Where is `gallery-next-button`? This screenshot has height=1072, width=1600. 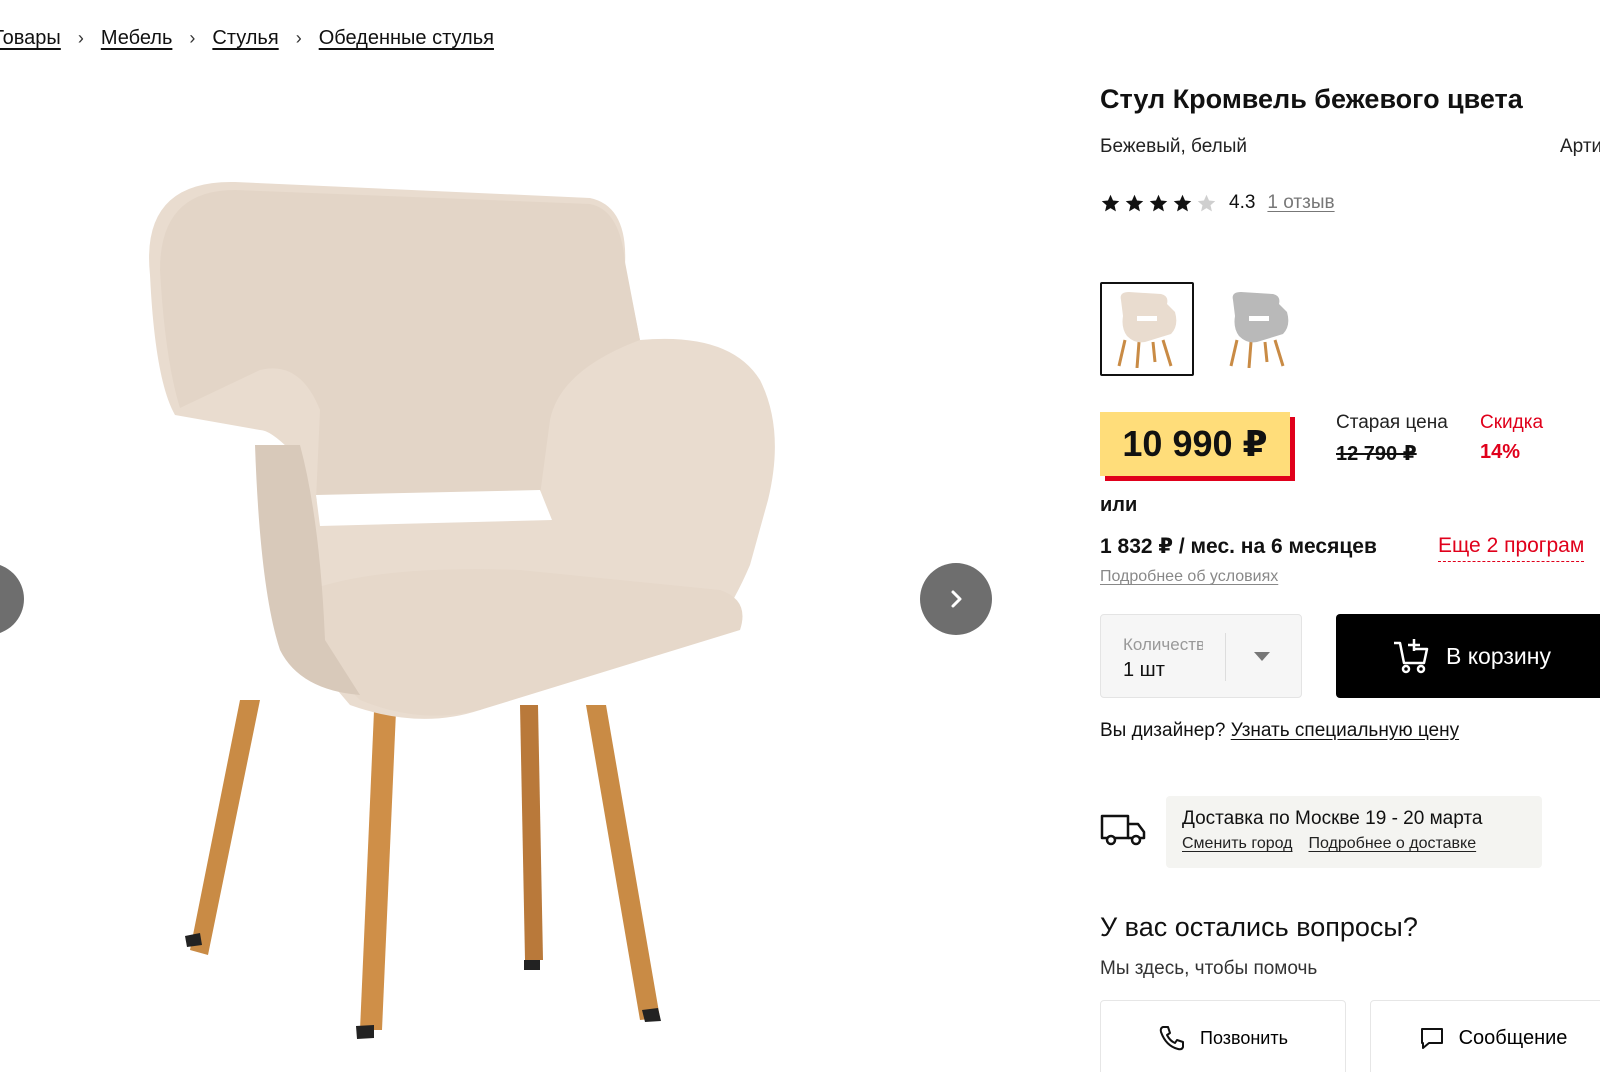 gallery-next-button is located at coordinates (956, 599).